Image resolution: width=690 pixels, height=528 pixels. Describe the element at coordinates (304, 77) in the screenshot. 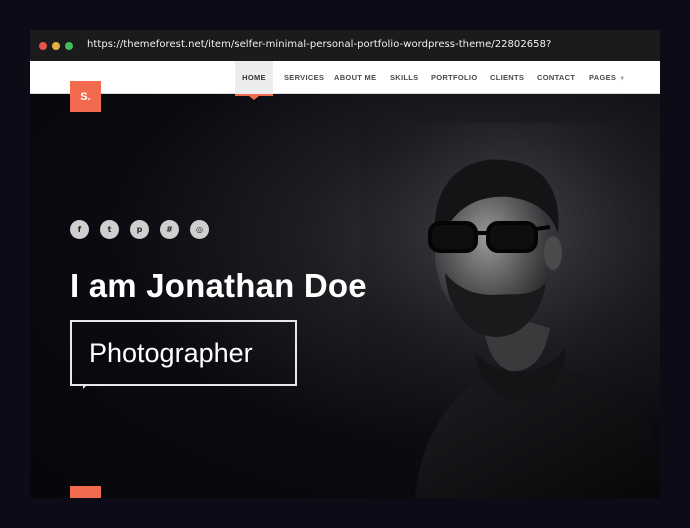

I see `nav-services: SERVICES` at that location.